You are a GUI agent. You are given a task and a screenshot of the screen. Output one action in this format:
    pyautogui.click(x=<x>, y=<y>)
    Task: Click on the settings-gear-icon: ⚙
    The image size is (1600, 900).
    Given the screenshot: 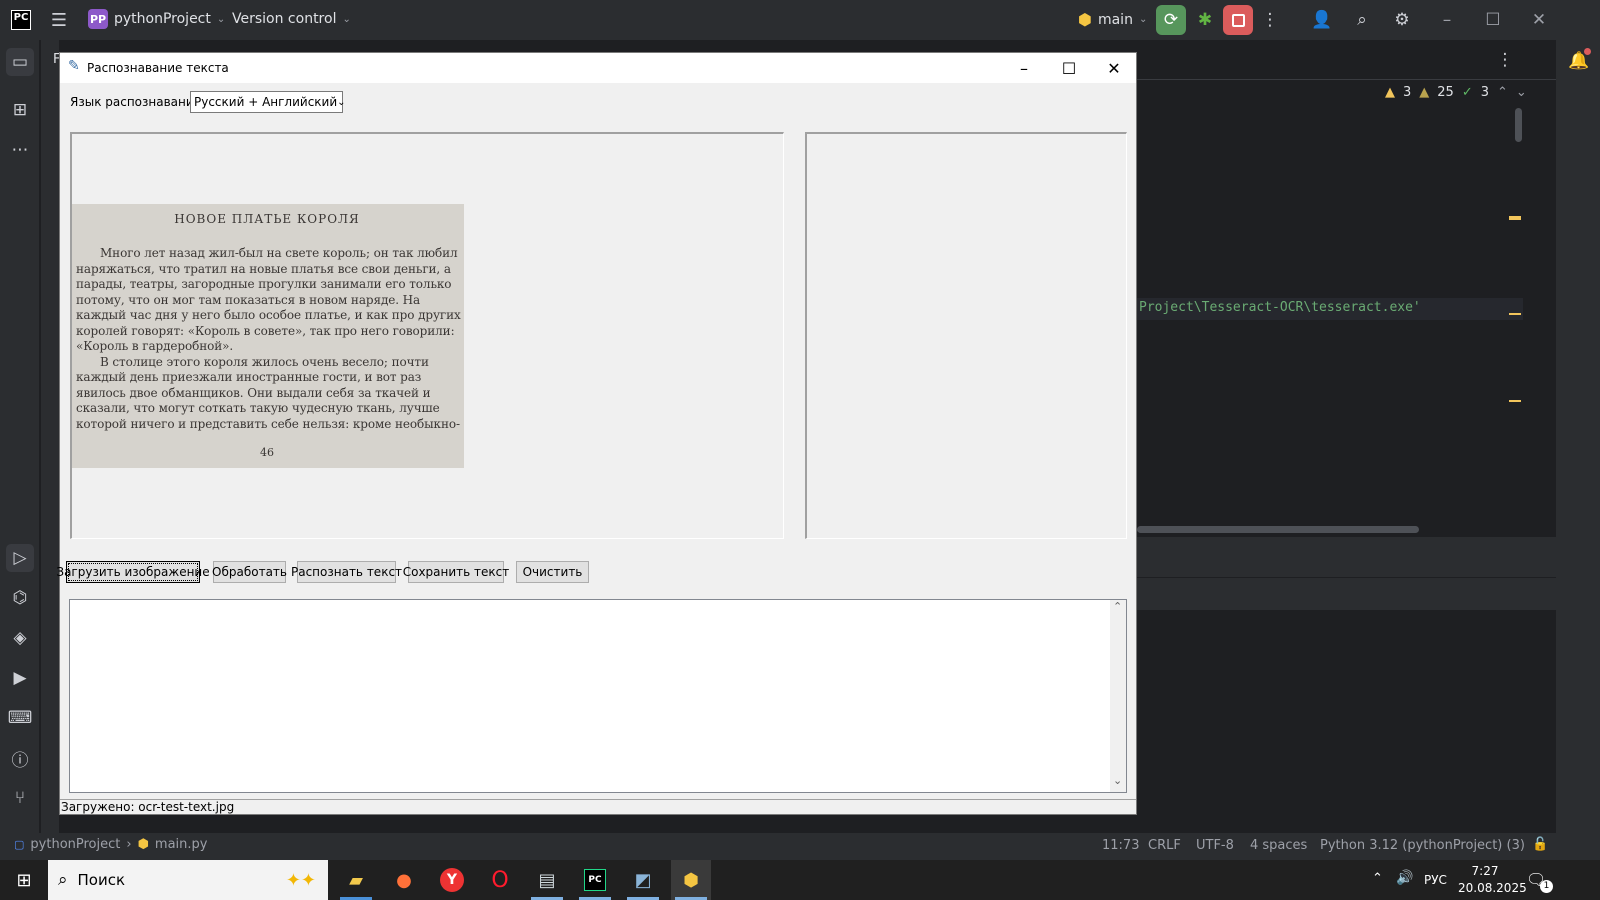 What is the action you would take?
    pyautogui.click(x=1402, y=20)
    